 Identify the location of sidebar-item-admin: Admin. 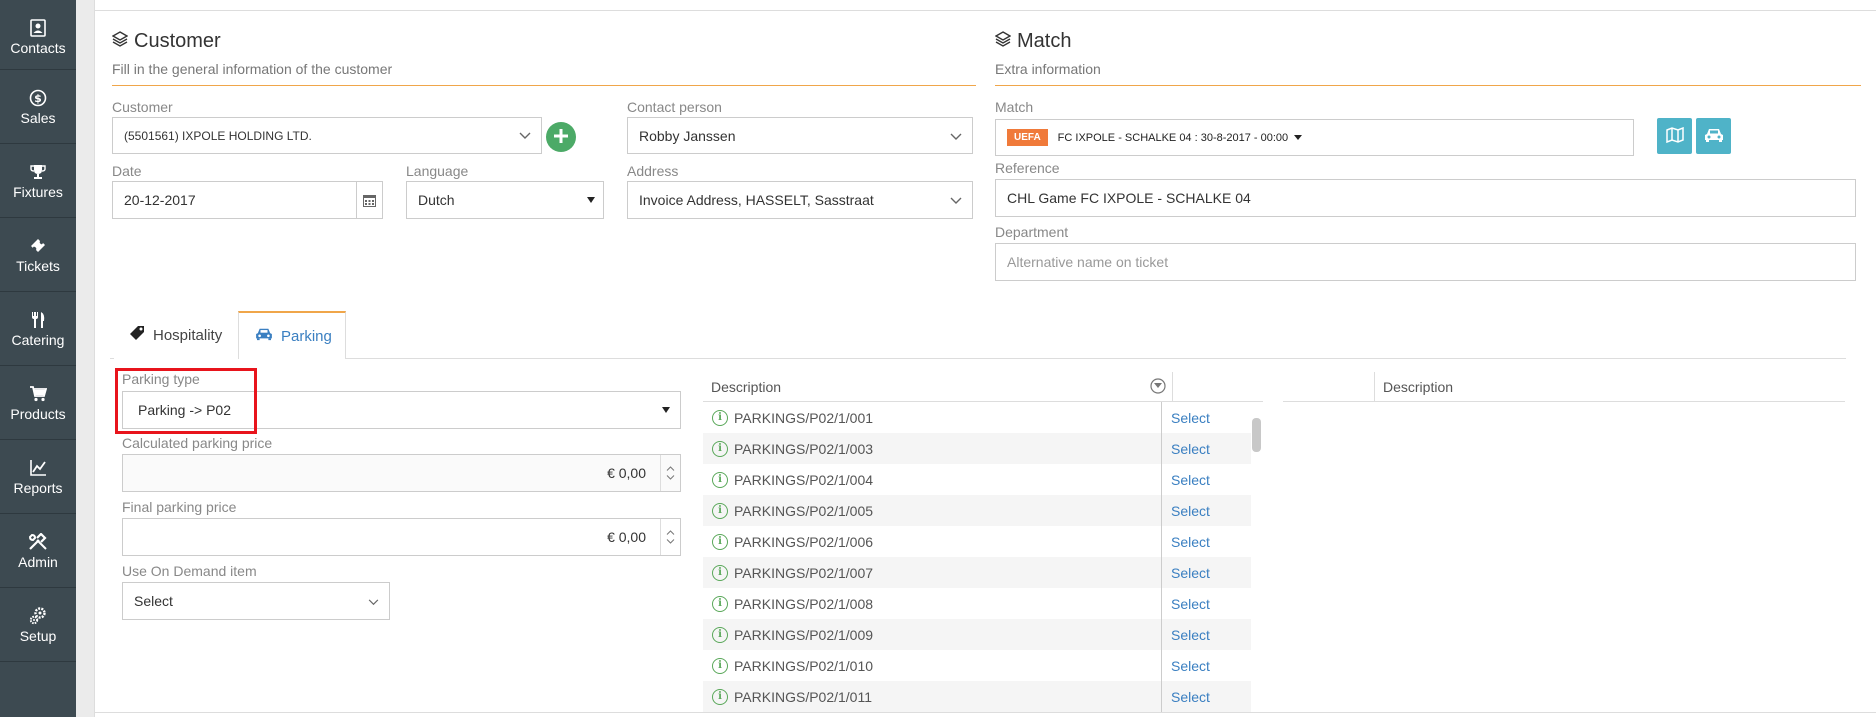
(38, 551).